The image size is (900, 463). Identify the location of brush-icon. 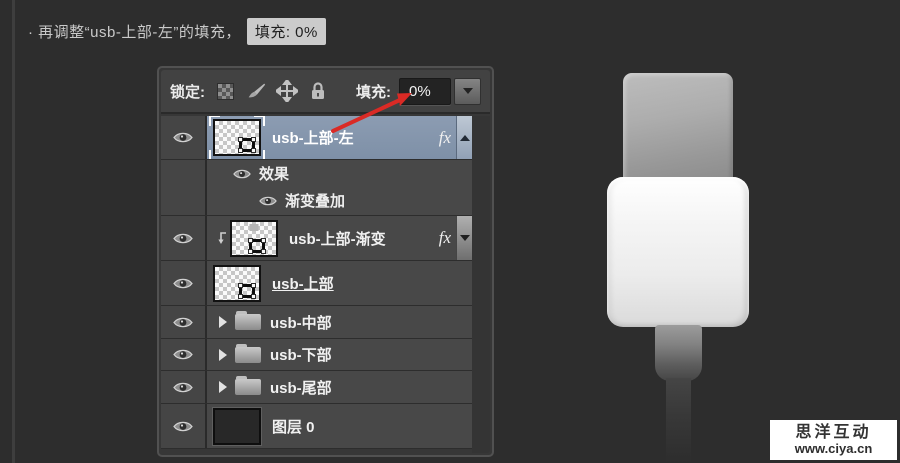
(257, 90).